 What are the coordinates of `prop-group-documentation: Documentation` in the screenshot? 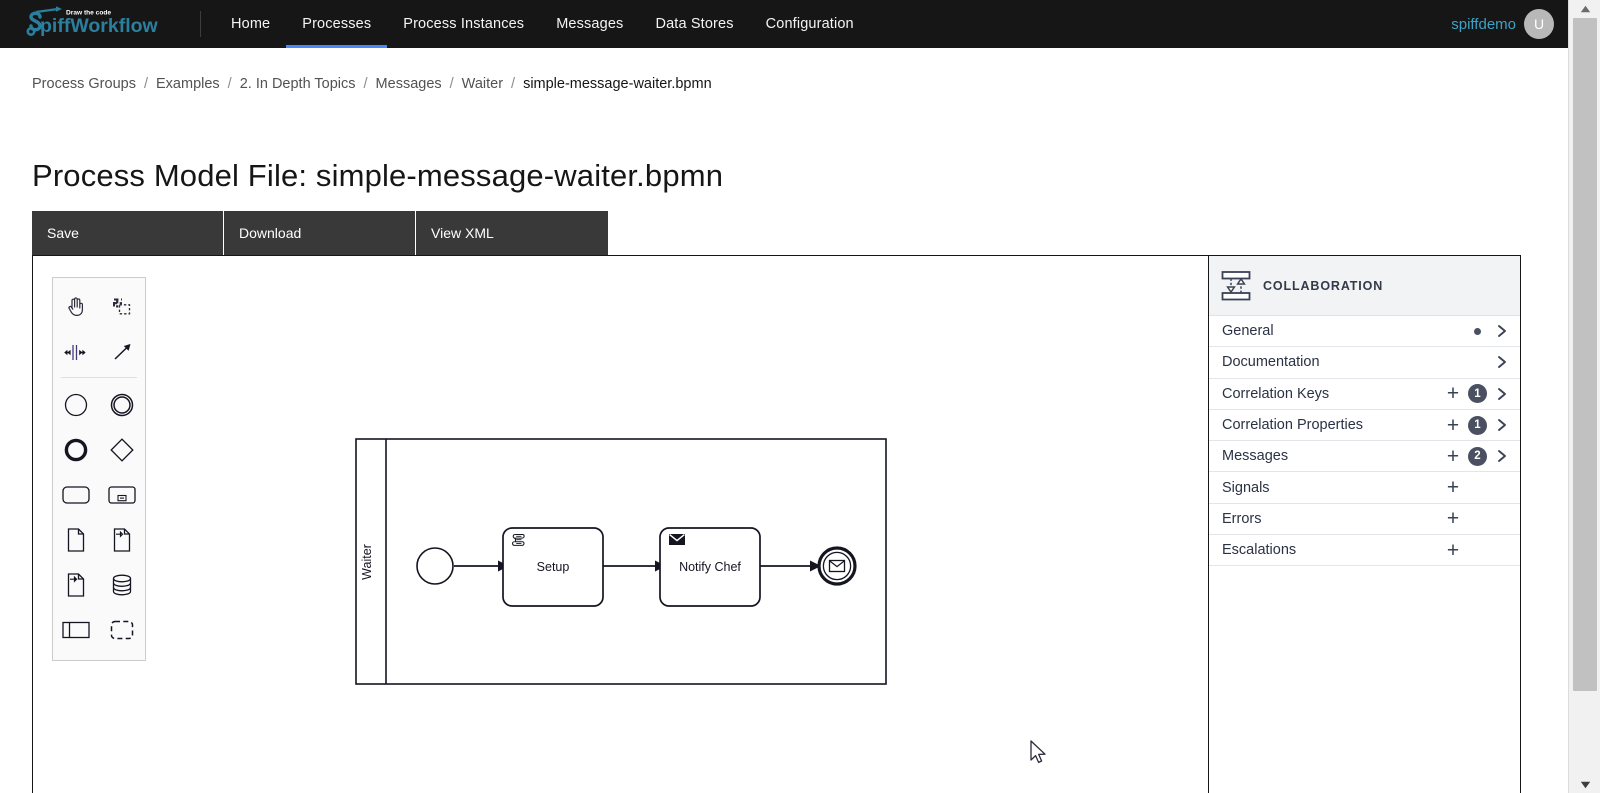 It's located at (1364, 363).